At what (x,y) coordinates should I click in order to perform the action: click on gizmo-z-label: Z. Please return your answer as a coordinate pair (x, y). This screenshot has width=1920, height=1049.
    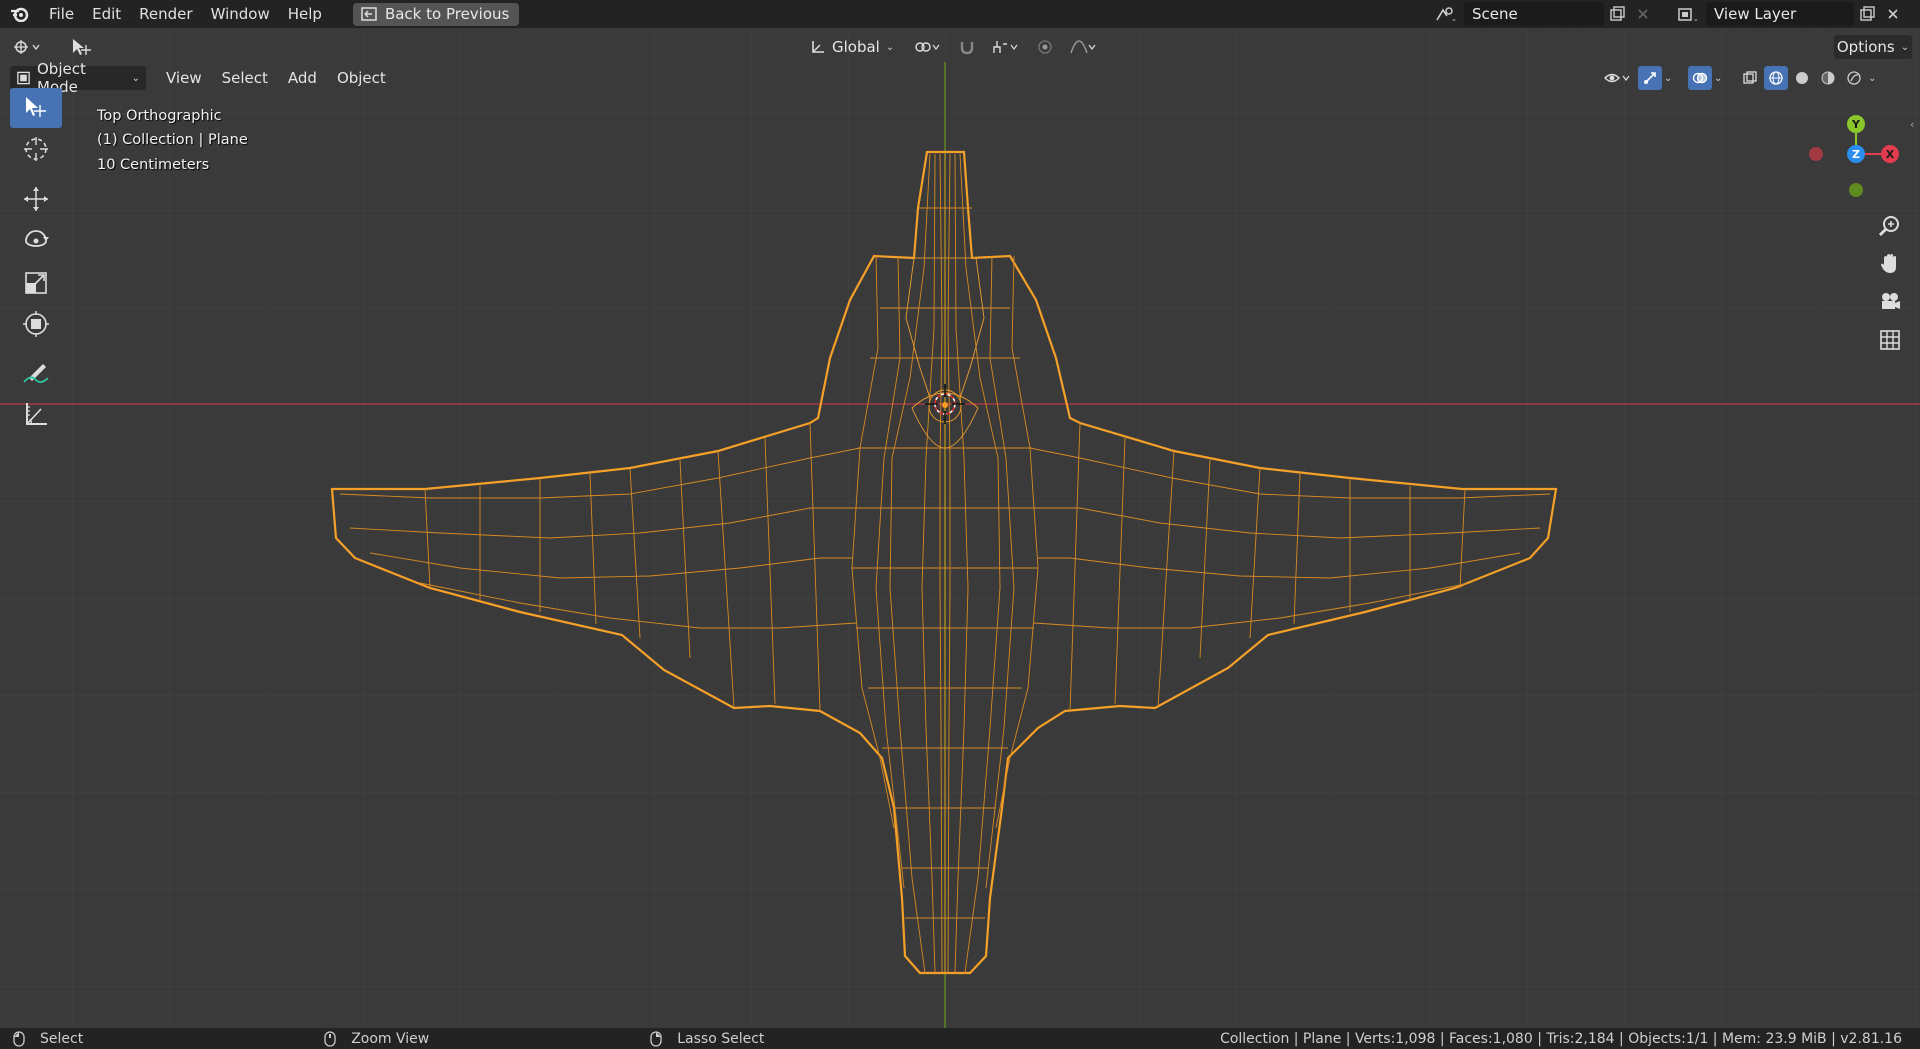
    Looking at the image, I should click on (1856, 154).